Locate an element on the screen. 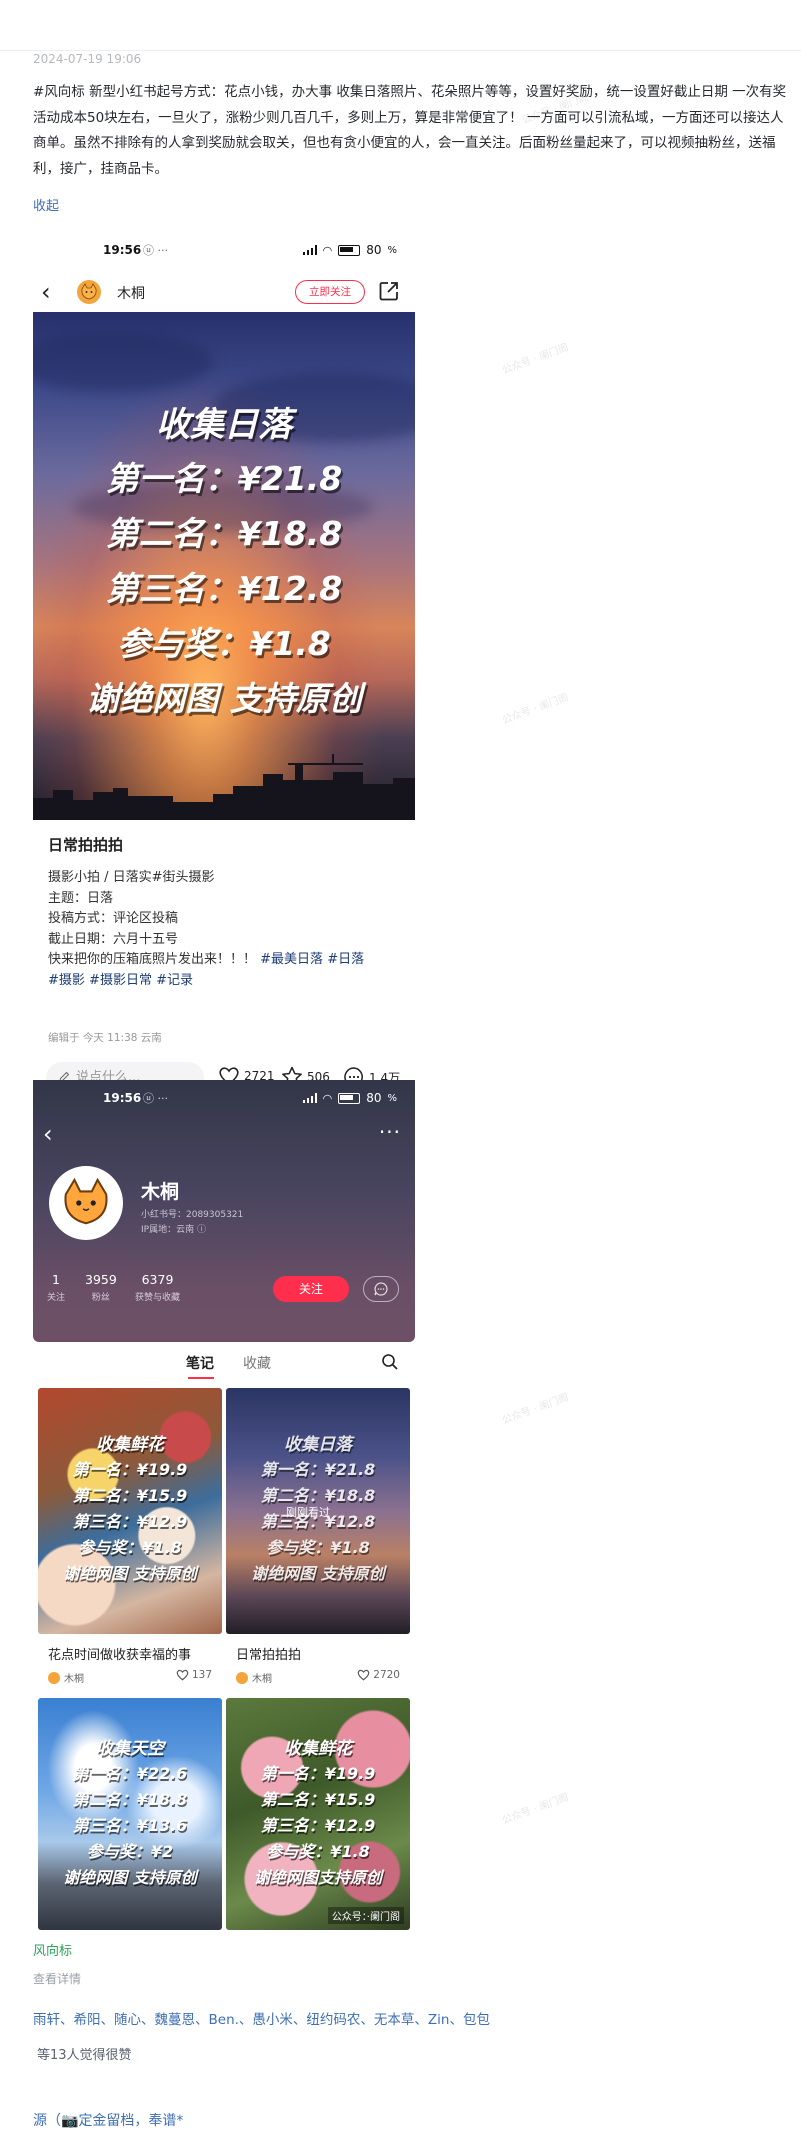 Image resolution: width=801 pixels, height=2146 pixels. signal-icon is located at coordinates (309, 1098).